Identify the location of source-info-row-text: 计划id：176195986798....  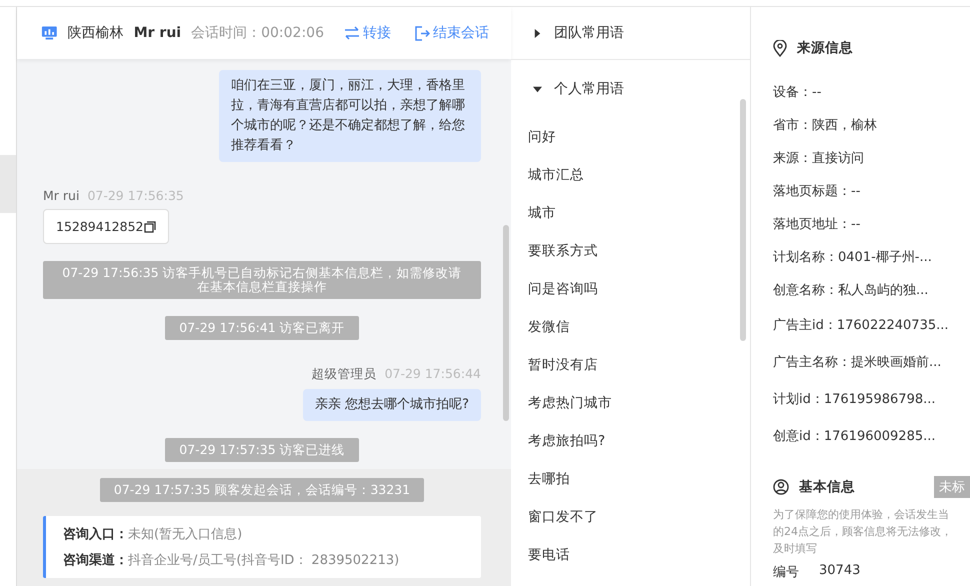
(855, 399).